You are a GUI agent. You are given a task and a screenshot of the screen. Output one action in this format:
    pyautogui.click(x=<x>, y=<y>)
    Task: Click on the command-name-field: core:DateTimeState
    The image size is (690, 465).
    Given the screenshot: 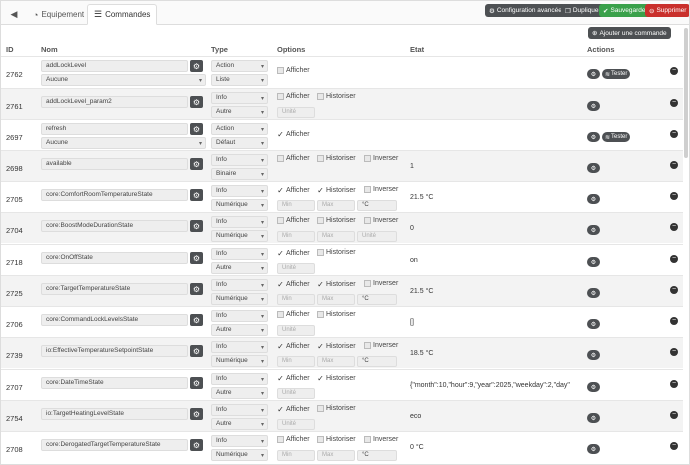 What is the action you would take?
    pyautogui.click(x=114, y=383)
    